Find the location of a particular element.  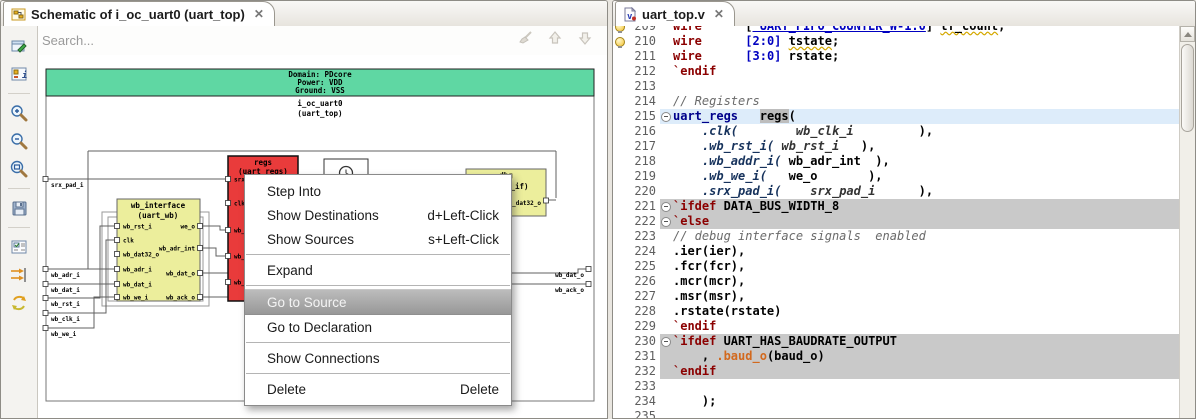

zoom-out-icon is located at coordinates (19, 141).